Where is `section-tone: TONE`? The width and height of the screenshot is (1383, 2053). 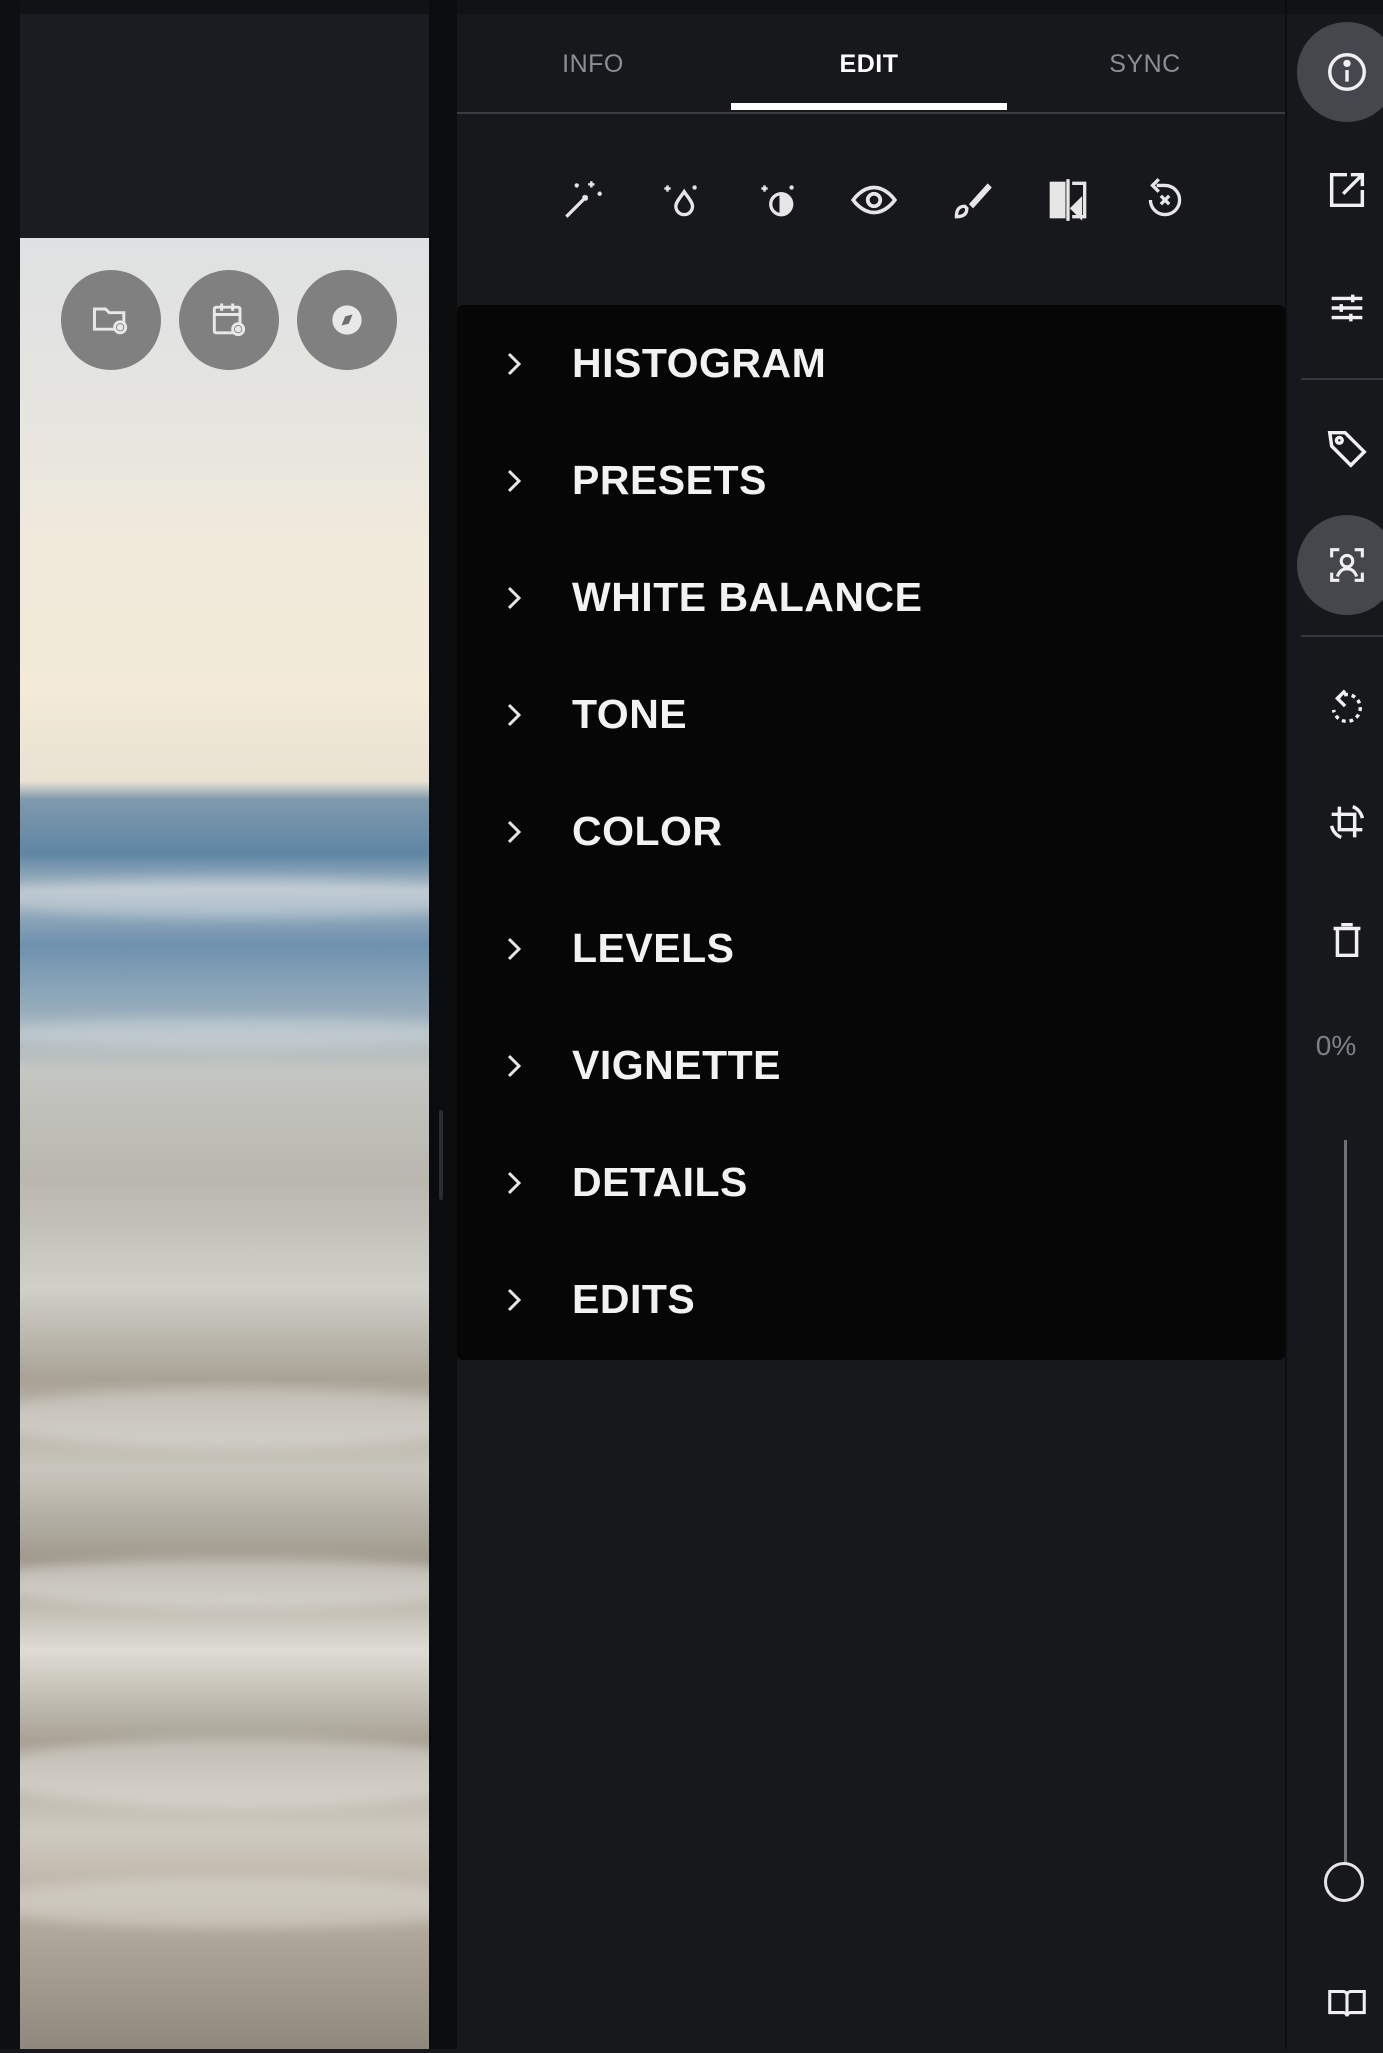
section-tone: TONE is located at coordinates (871, 714).